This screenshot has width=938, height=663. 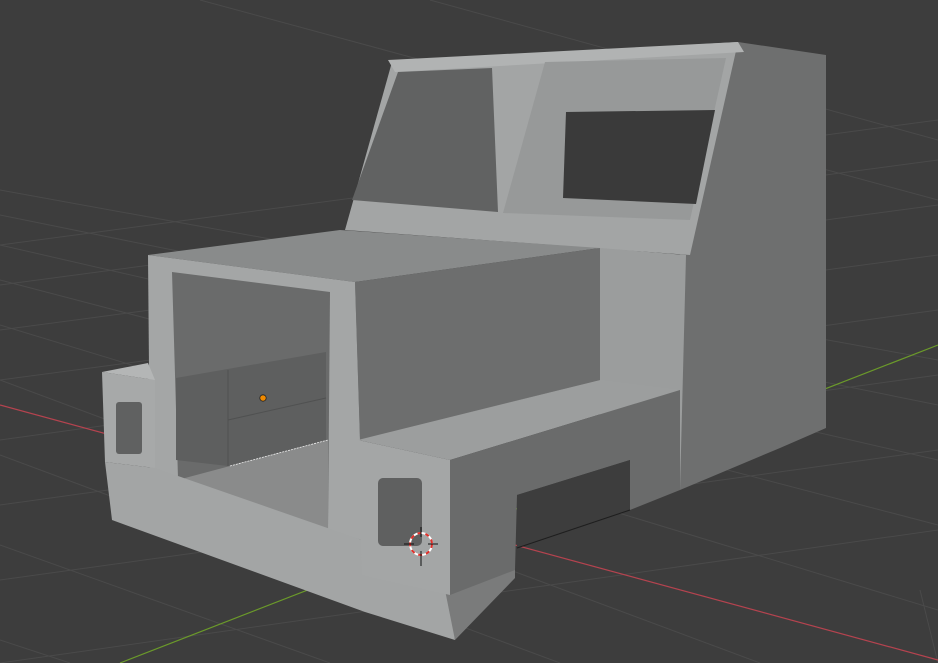 What do you see at coordinates (129, 428) in the screenshot?
I see `left-headlight-recess` at bounding box center [129, 428].